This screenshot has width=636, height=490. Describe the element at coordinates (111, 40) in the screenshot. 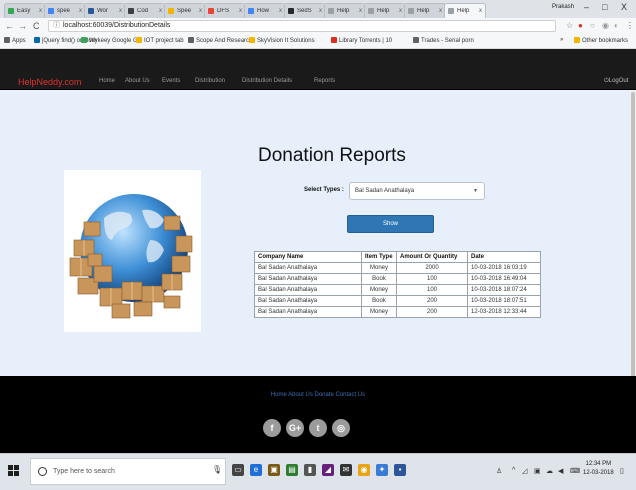

I see `bookmark-item: Wykeey Google Gu` at that location.